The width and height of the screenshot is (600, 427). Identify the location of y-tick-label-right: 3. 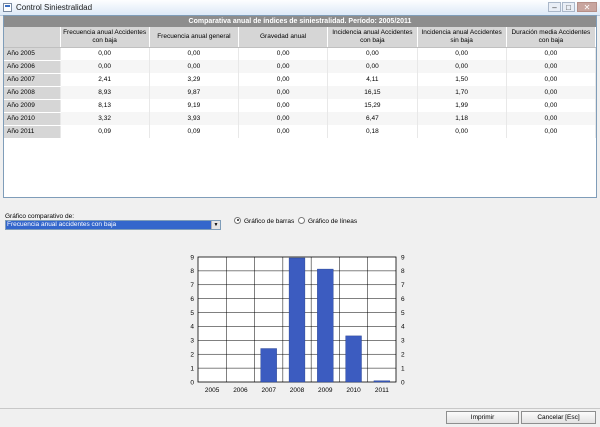
(403, 341).